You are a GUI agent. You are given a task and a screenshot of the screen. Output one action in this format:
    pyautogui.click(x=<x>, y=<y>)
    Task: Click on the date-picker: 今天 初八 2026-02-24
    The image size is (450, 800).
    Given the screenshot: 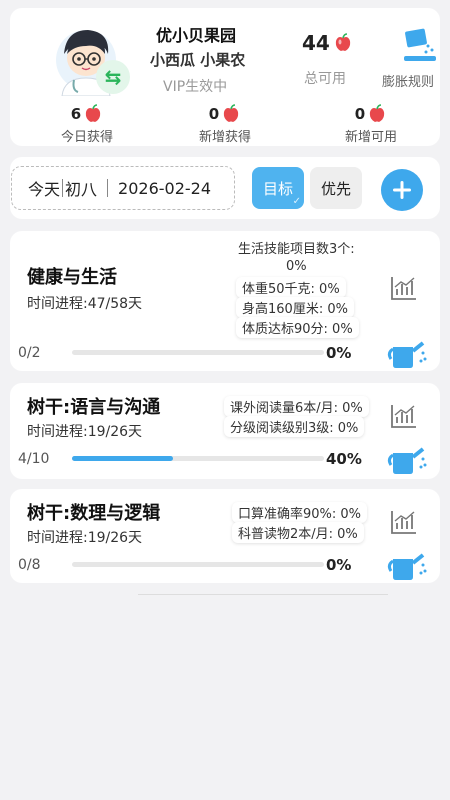 What is the action you would take?
    pyautogui.click(x=123, y=188)
    